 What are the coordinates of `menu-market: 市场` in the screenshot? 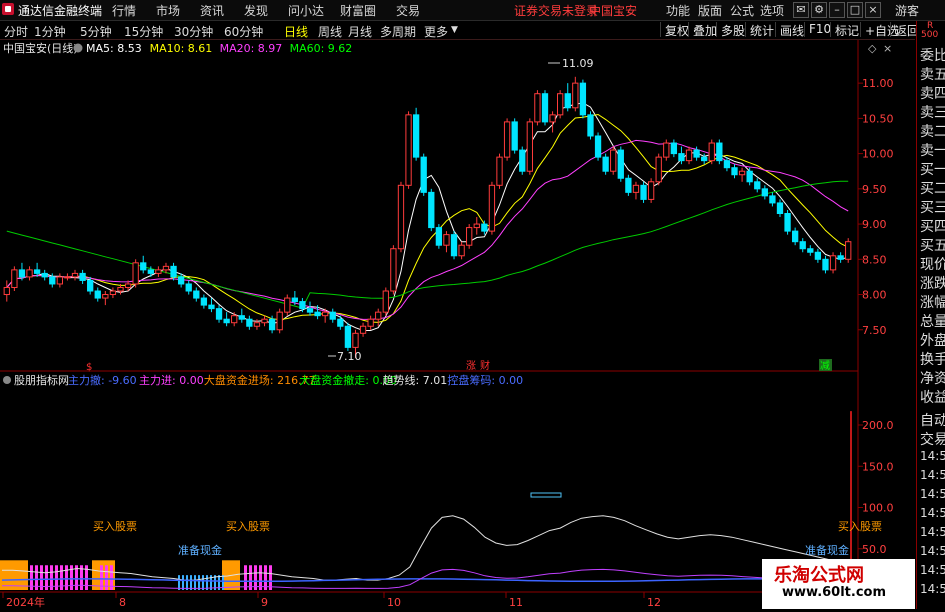 It's located at (168, 10).